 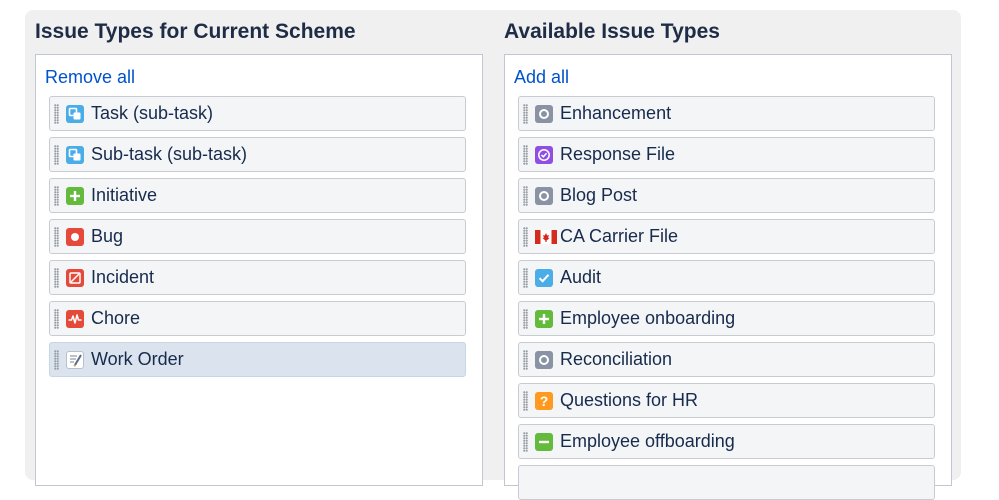 What do you see at coordinates (152, 113) in the screenshot?
I see `item-label: Task (sub-task)` at bounding box center [152, 113].